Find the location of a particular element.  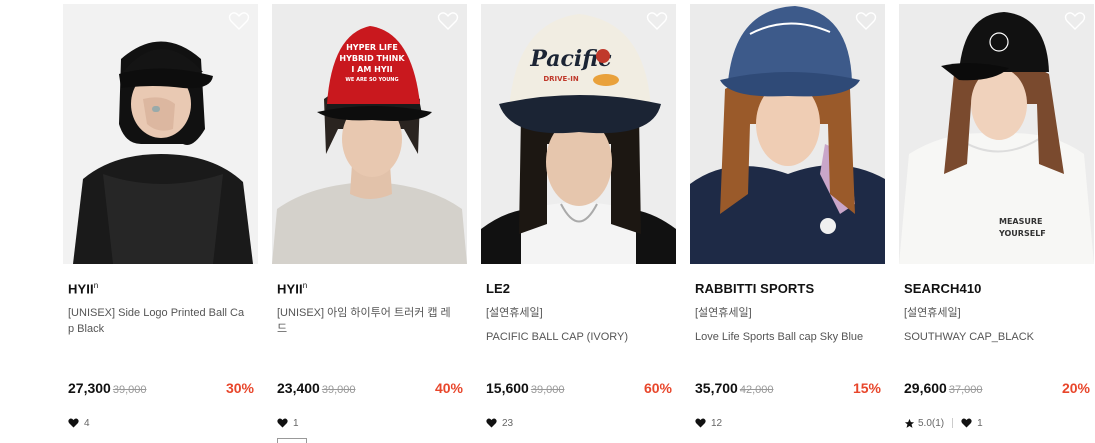

svg-text: I AM HYII is located at coordinates (371, 69).